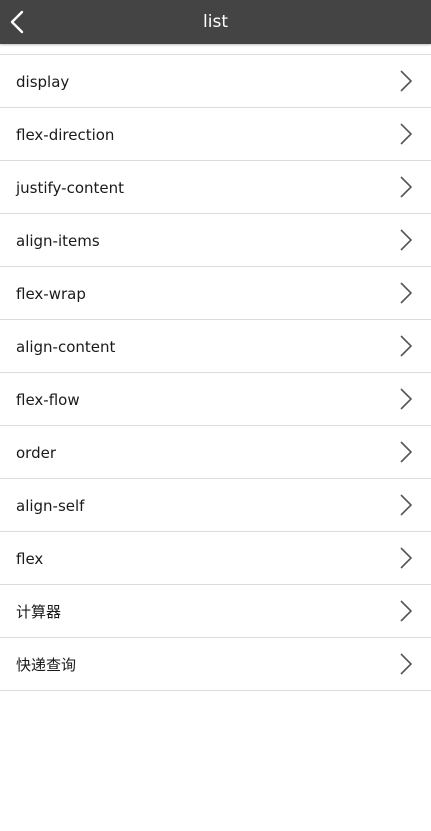 The height and width of the screenshot is (831, 431). I want to click on list-item-flex-wrap: flex-wrap, so click(215, 293).